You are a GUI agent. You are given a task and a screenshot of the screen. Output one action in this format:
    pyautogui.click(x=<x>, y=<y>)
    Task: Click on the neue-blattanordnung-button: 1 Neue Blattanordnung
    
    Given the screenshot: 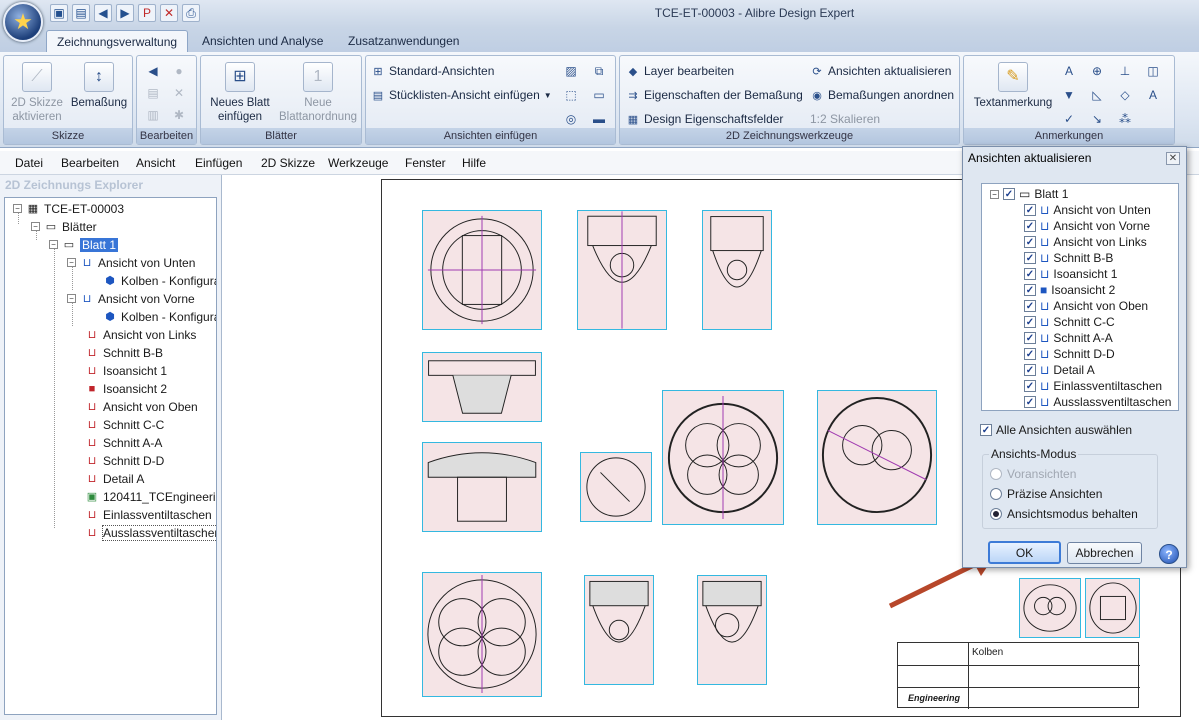 What is the action you would take?
    pyautogui.click(x=318, y=93)
    